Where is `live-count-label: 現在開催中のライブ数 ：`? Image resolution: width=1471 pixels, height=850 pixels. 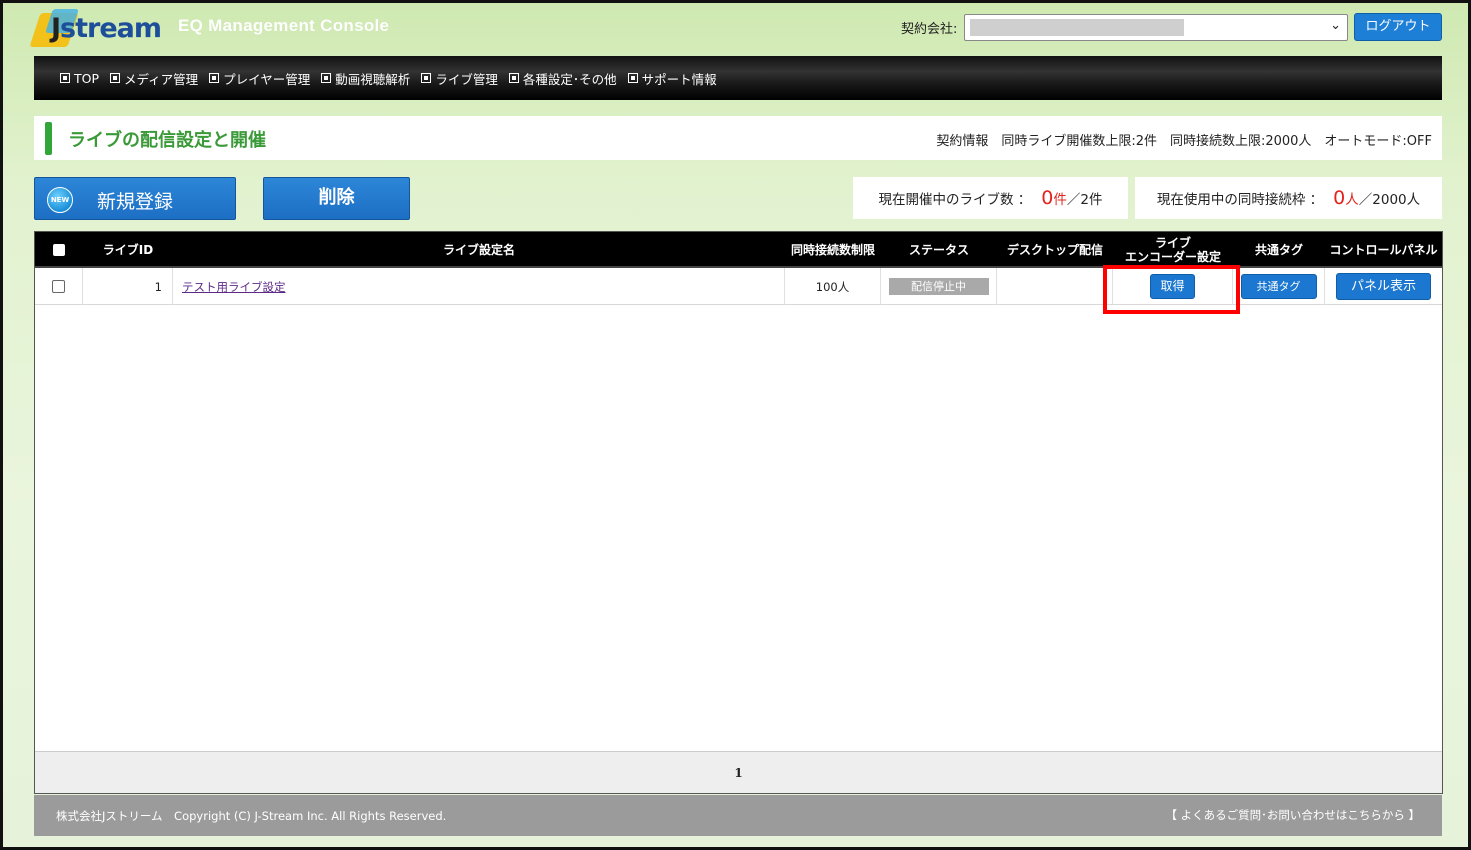 live-count-label: 現在開催中のライブ数 ： is located at coordinates (955, 200).